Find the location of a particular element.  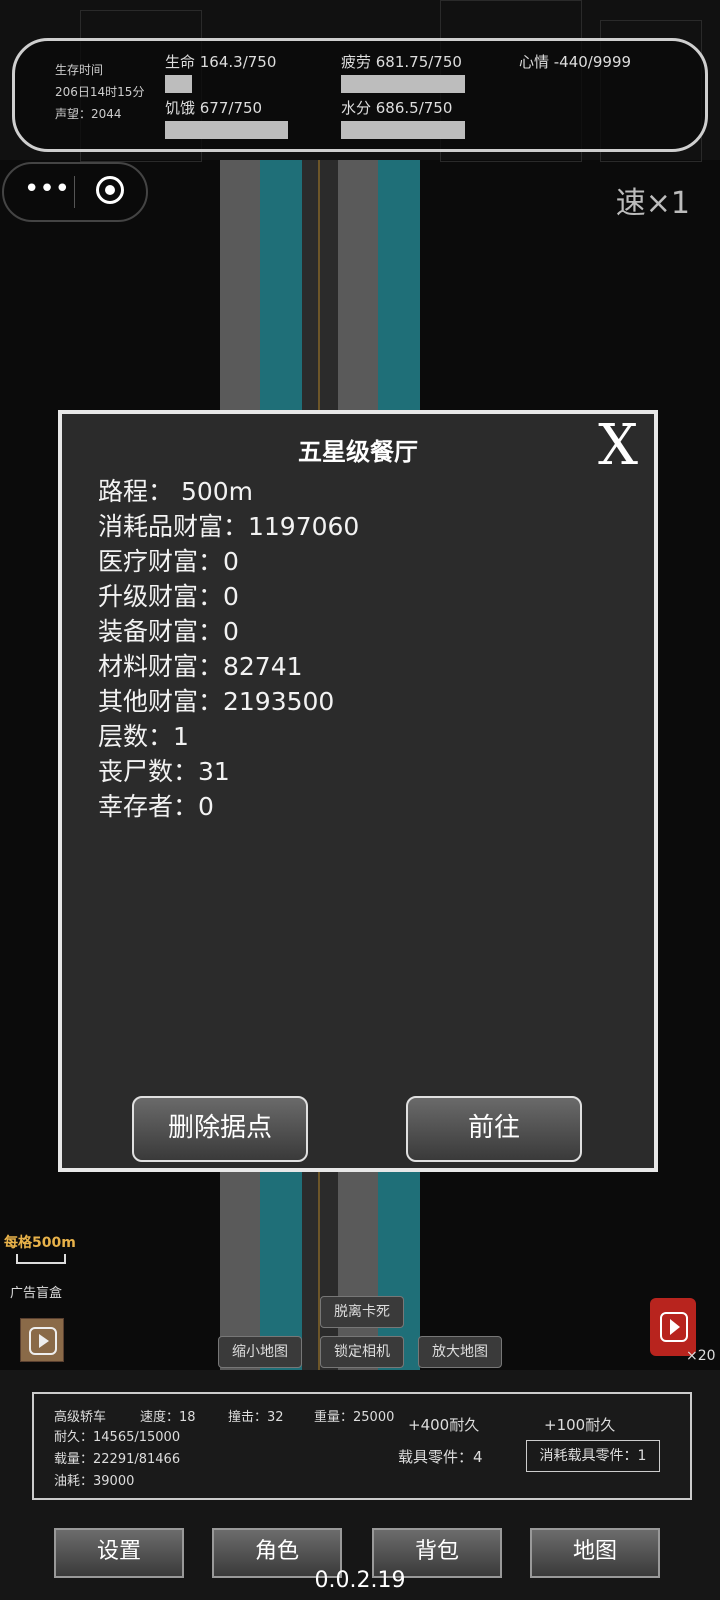

ad-box-label: 广告盲盒 is located at coordinates (36, 1293).